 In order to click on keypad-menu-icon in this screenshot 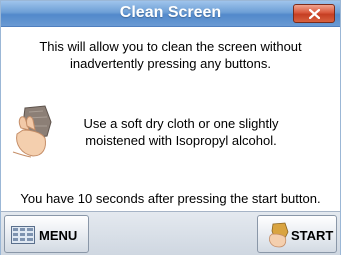, I will do `click(23, 235)`.